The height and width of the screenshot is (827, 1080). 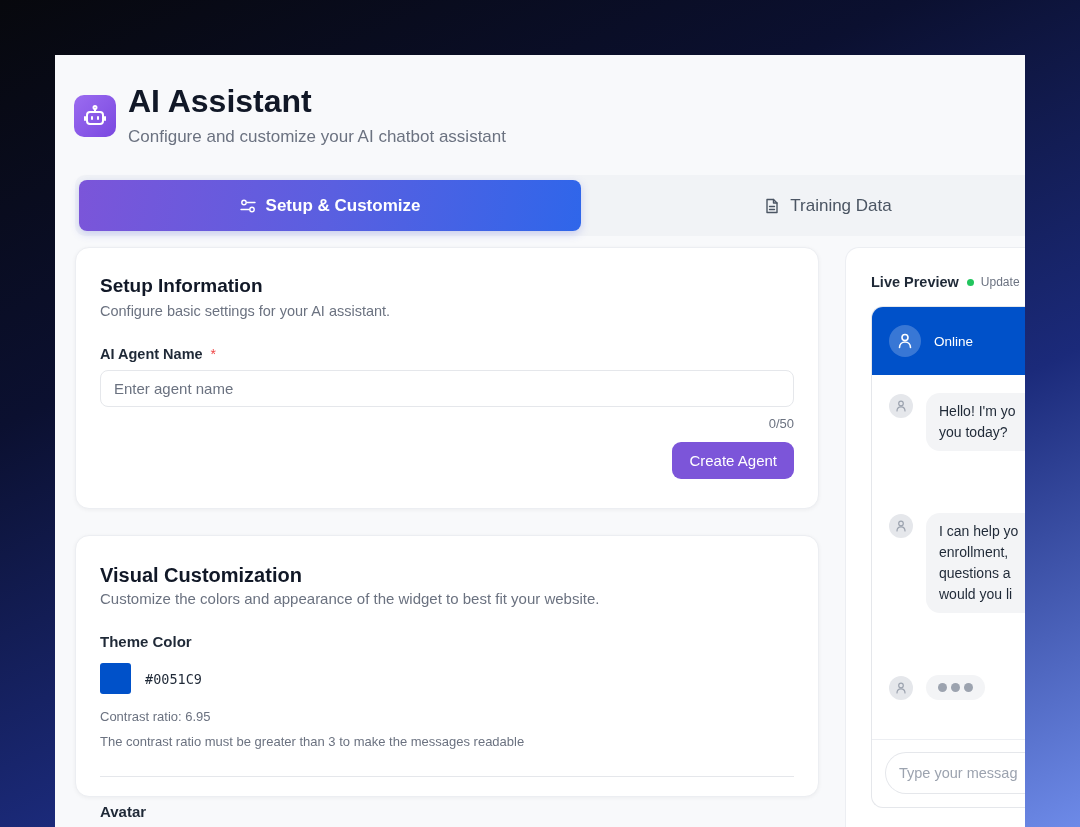 What do you see at coordinates (115, 678) in the screenshot?
I see `color-swatch-icon` at bounding box center [115, 678].